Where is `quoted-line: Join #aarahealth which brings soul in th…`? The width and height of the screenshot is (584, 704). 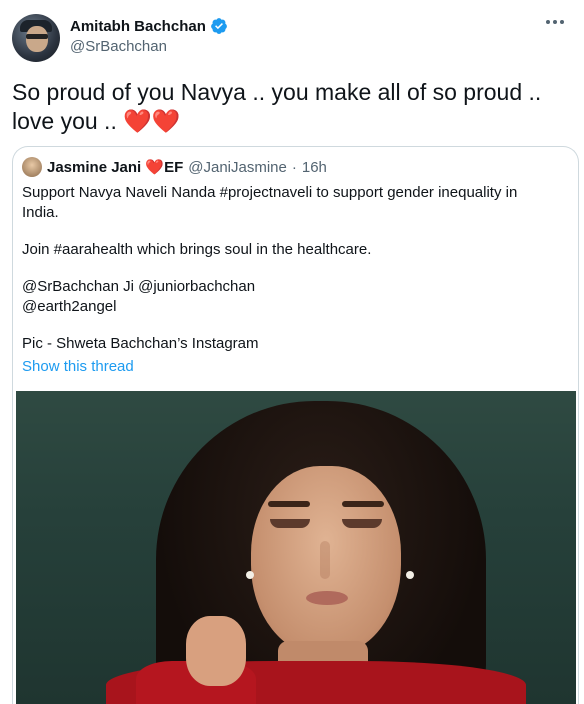 quoted-line: Join #aarahealth which brings soul in th… is located at coordinates (197, 249).